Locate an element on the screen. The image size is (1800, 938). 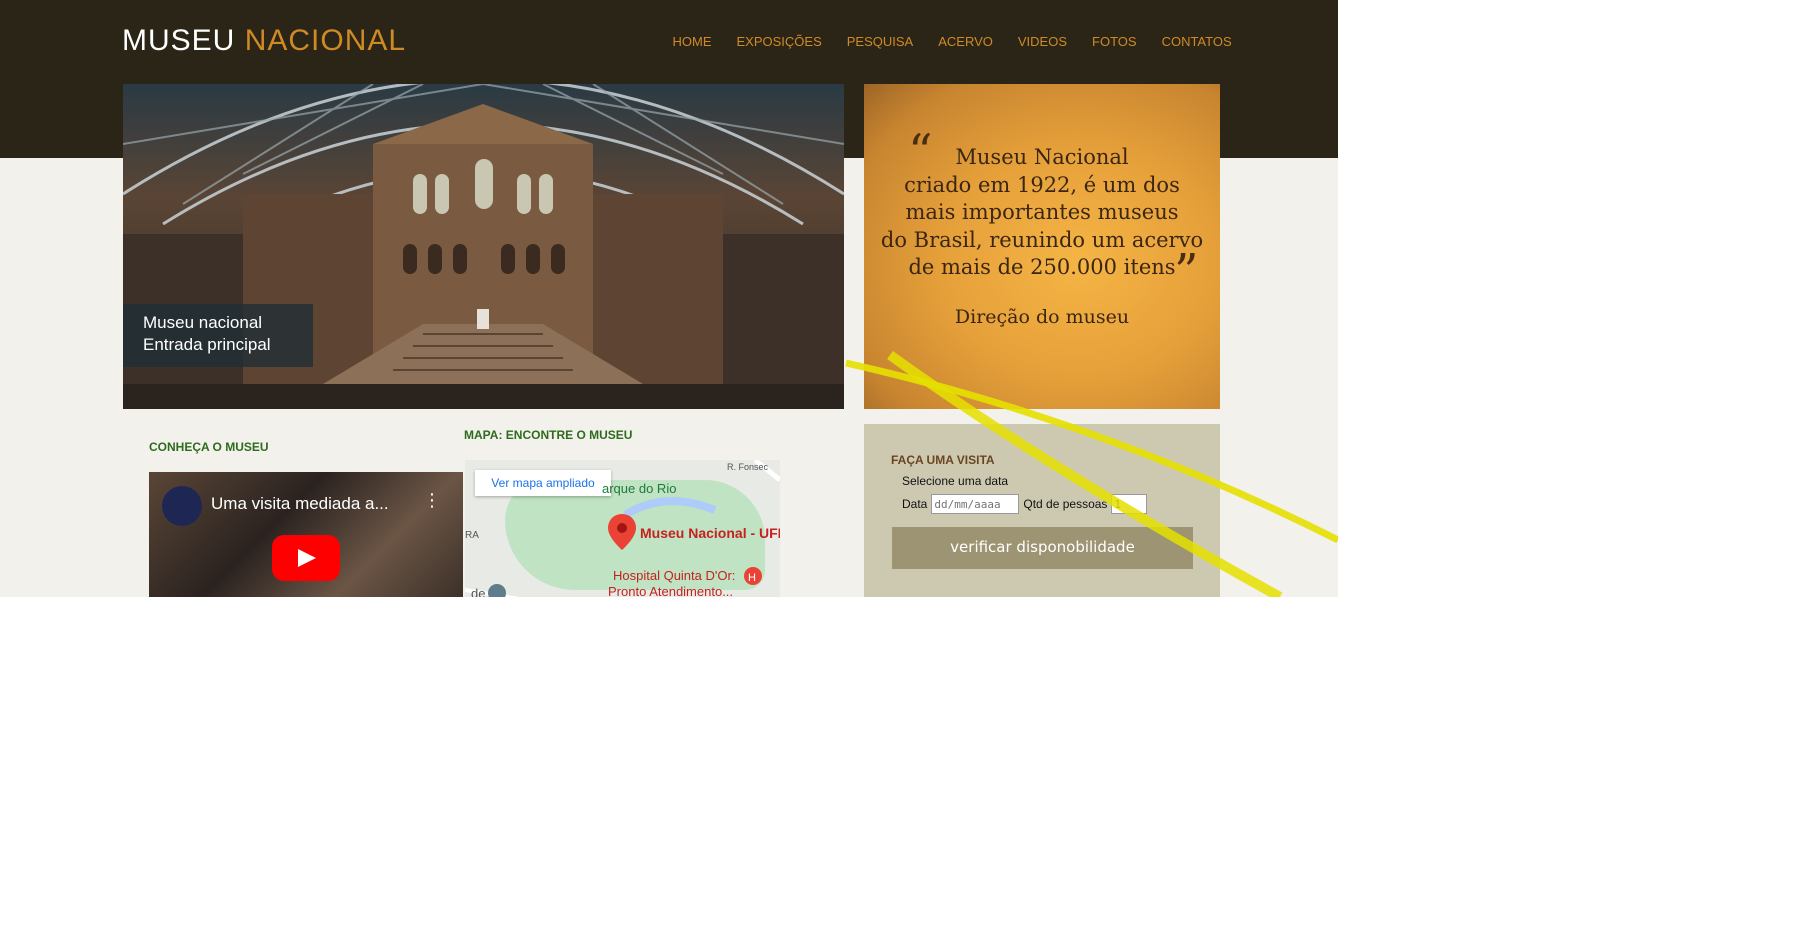
nav-videos: VIDEOS is located at coordinates (1042, 41).